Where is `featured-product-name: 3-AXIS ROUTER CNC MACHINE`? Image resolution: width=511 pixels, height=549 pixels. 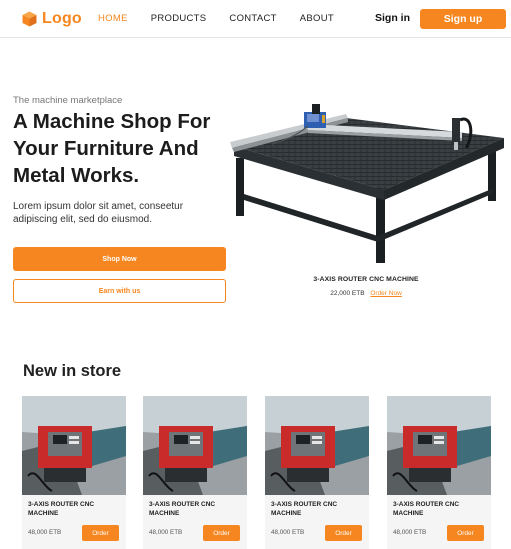
featured-product-name: 3-AXIS ROUTER CNC MACHINE is located at coordinates (366, 279).